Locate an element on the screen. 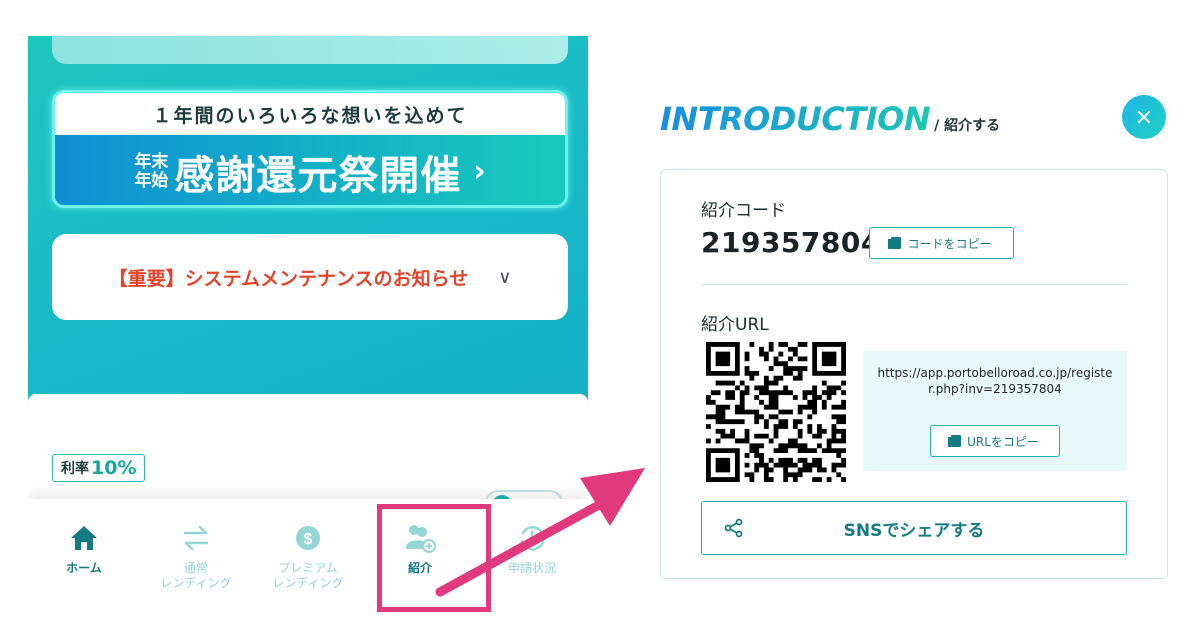  copy-url-button: URLをコピー is located at coordinates (995, 441).